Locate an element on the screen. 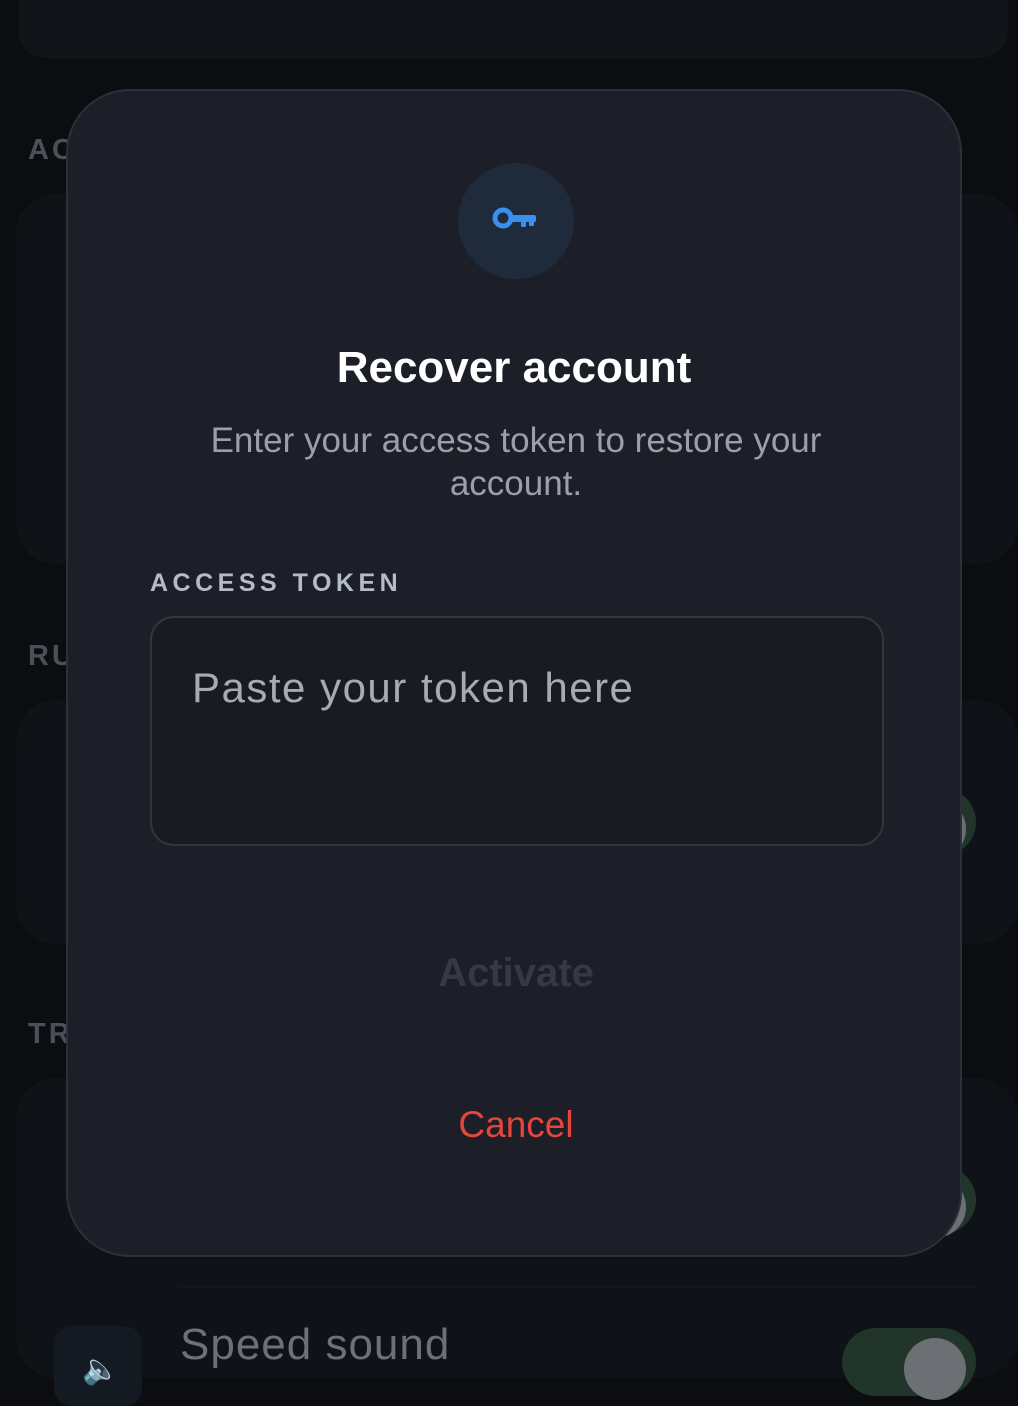 This screenshot has width=1018, height=1406. background-row-icon-box: 🔈 is located at coordinates (98, 1366).